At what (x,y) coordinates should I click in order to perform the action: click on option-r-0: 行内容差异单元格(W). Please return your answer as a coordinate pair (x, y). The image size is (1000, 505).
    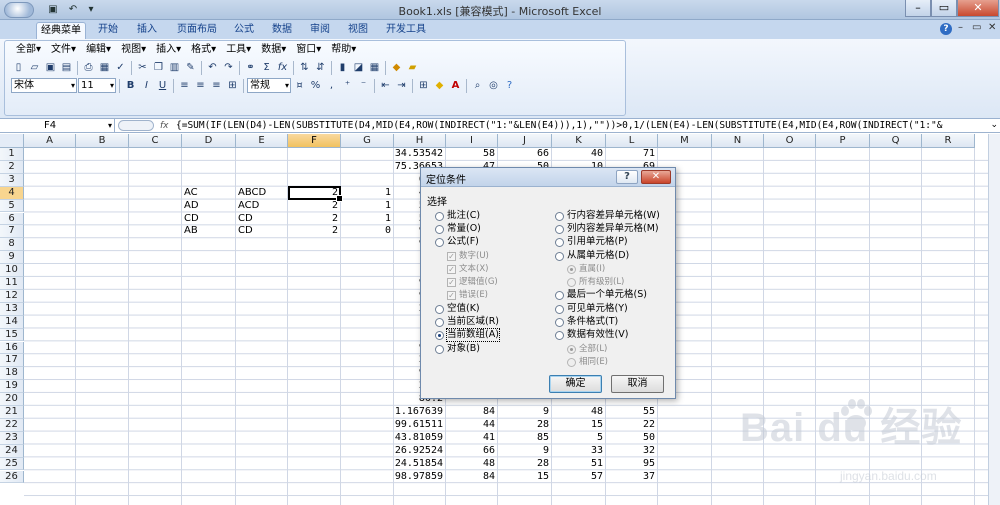
    Looking at the image, I should click on (607, 216).